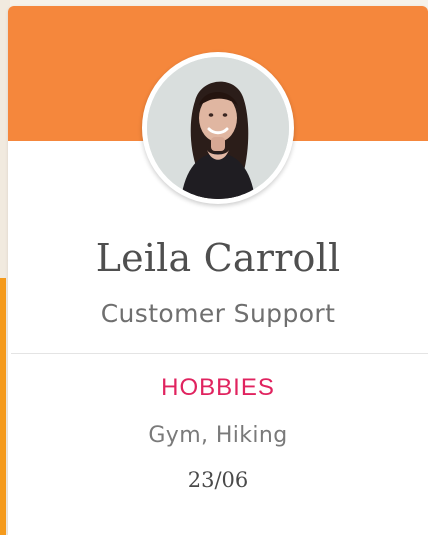 The image size is (428, 535). What do you see at coordinates (218, 387) in the screenshot?
I see `hobbies-label: HOBBIES` at bounding box center [218, 387].